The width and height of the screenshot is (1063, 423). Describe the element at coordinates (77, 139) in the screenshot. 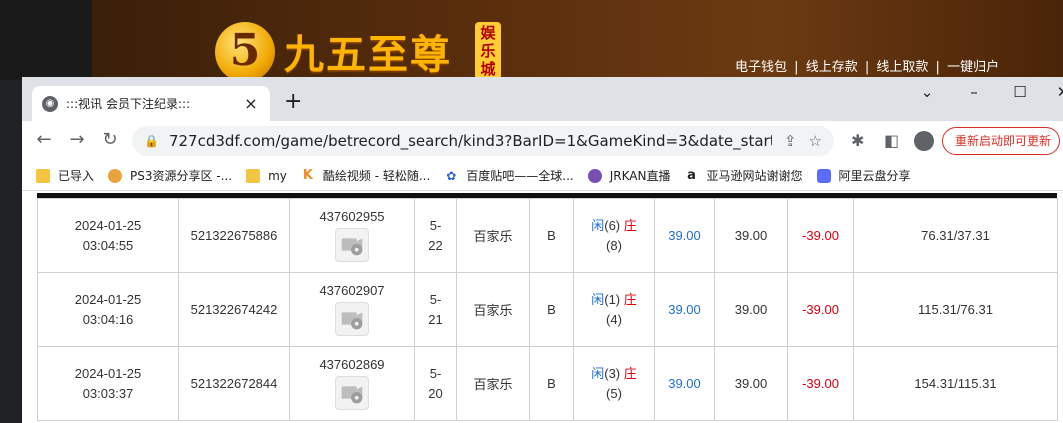

I see `forward-arrow-icon: →` at that location.